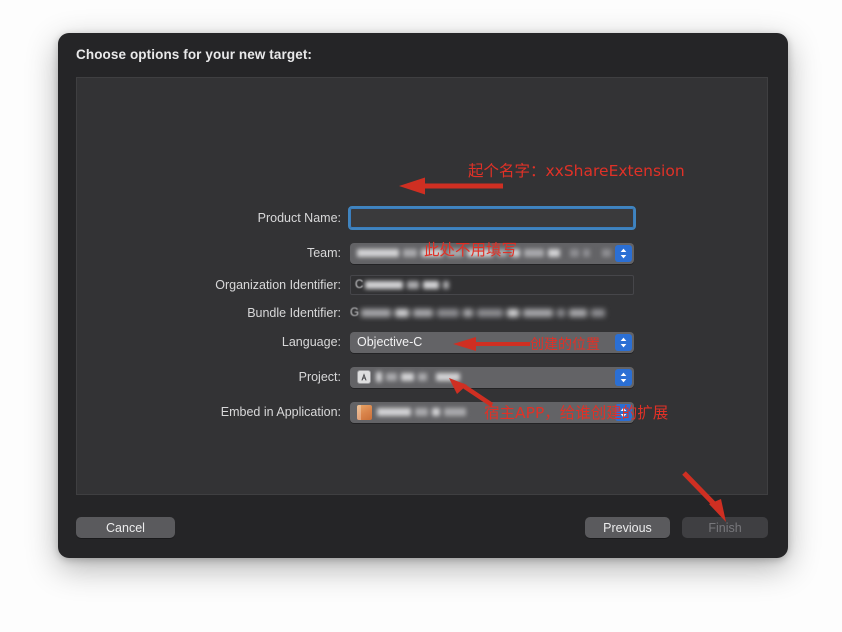 This screenshot has width=842, height=632. What do you see at coordinates (423, 253) in the screenshot?
I see `form-row-team: Team:` at bounding box center [423, 253].